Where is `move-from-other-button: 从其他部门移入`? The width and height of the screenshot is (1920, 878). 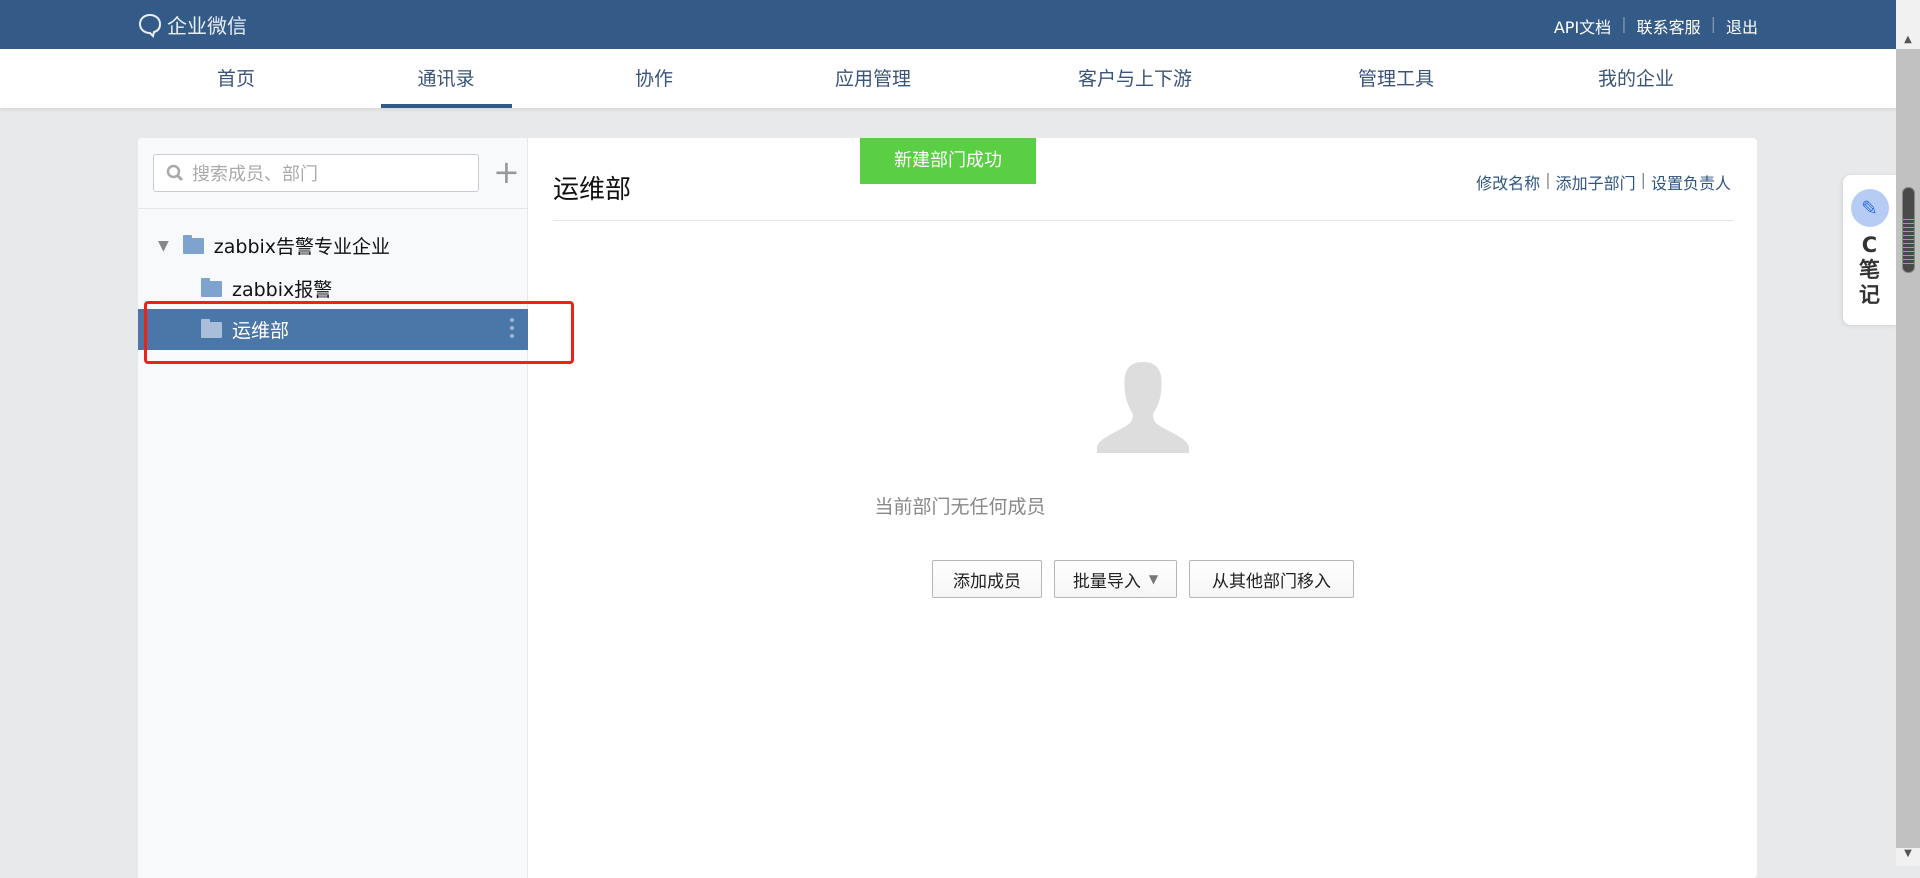 move-from-other-button: 从其他部门移入 is located at coordinates (1271, 579).